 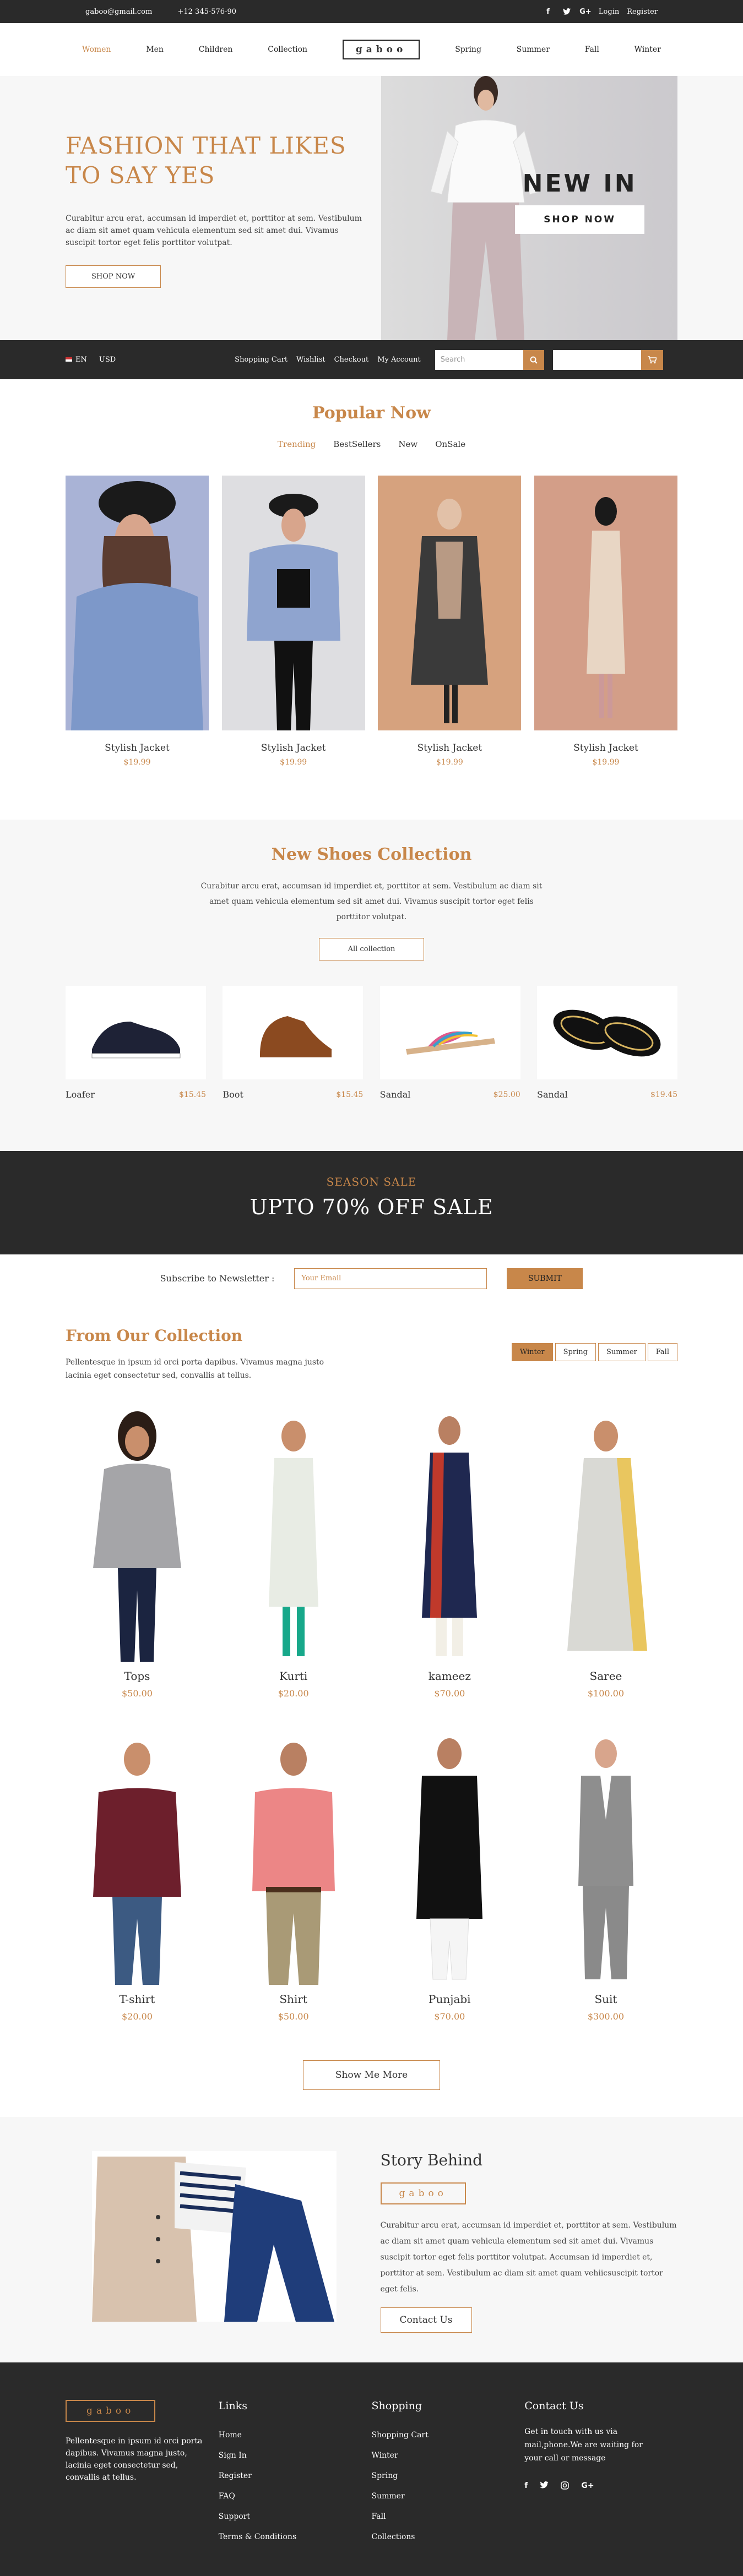 What do you see at coordinates (545, 1279) in the screenshot?
I see `newsletter-submit-button: SUBMIT` at bounding box center [545, 1279].